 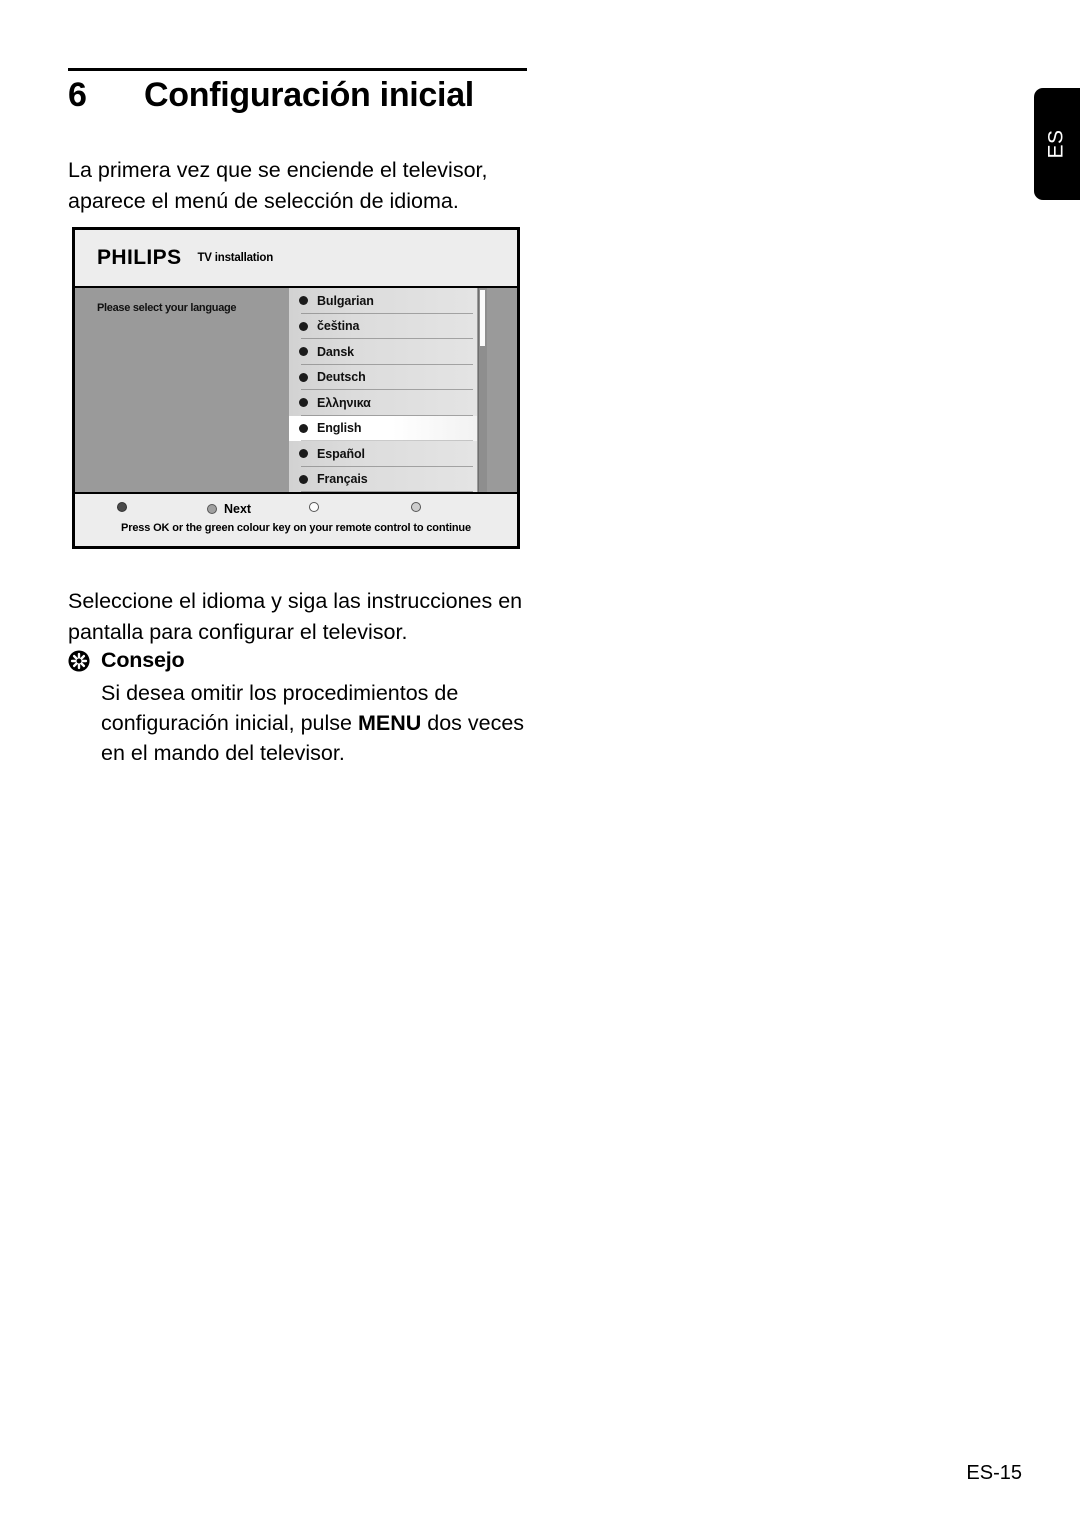 I want to click on tip-header: Consejo, so click(x=303, y=660).